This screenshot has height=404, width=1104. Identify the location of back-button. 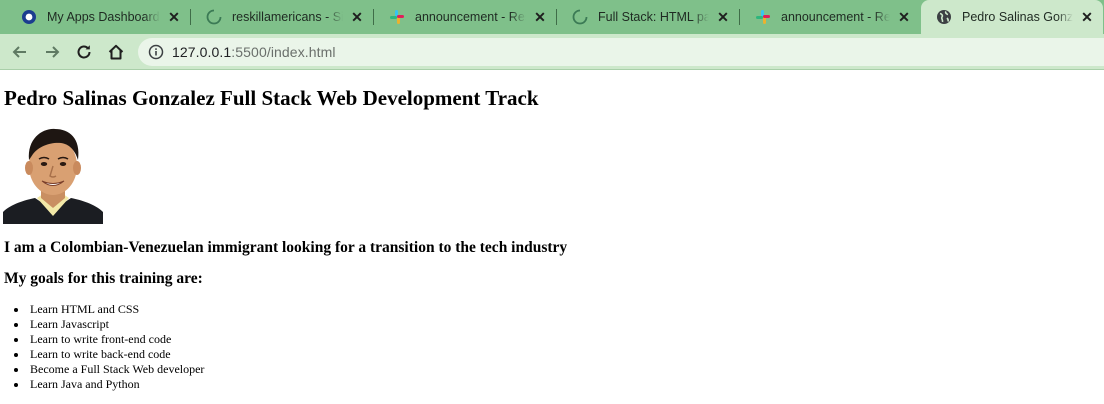
(20, 52).